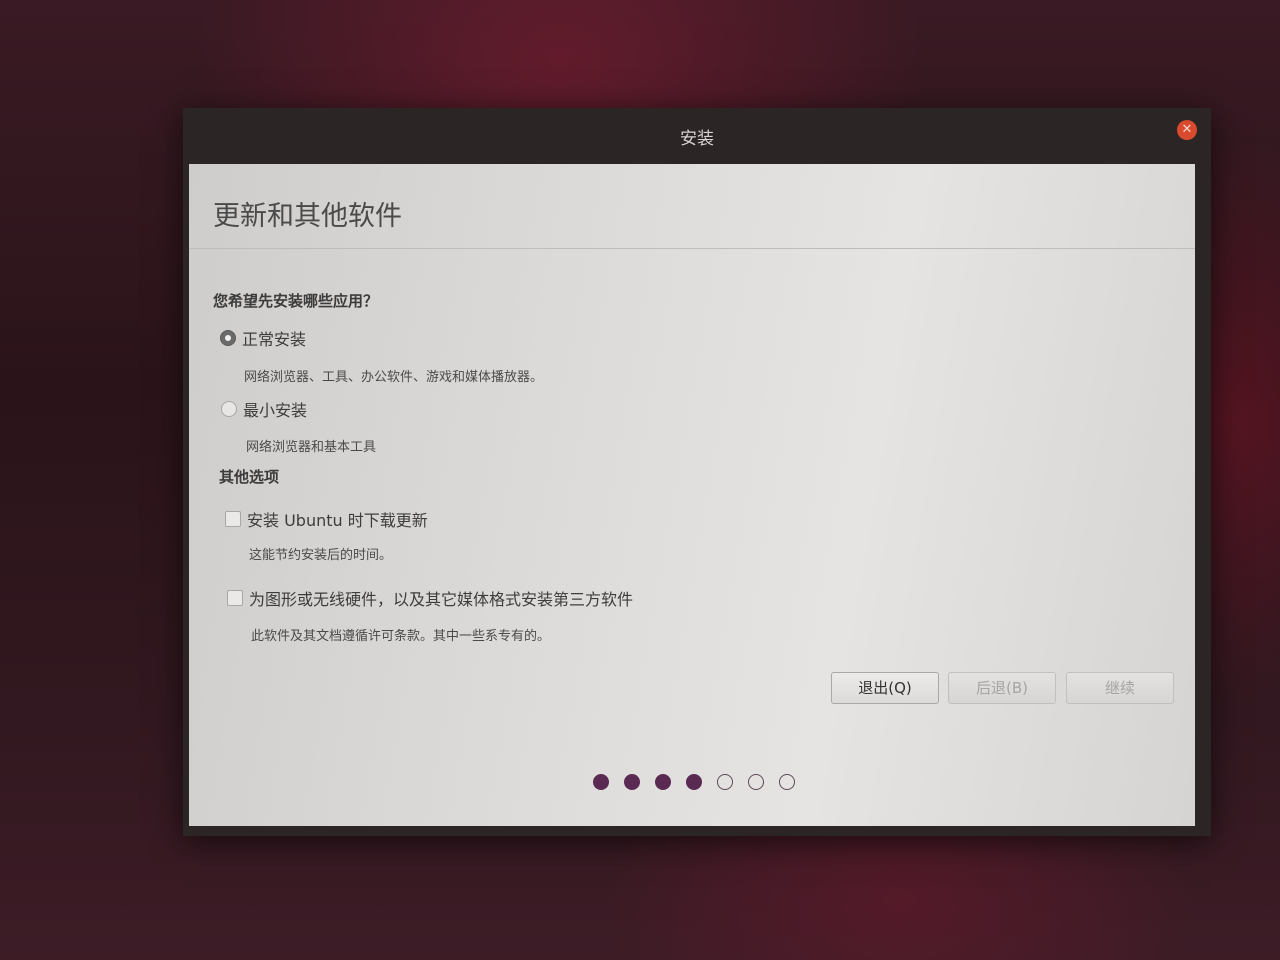 The height and width of the screenshot is (960, 1280). What do you see at coordinates (1002, 688) in the screenshot?
I see `back-button: 后退(B)` at bounding box center [1002, 688].